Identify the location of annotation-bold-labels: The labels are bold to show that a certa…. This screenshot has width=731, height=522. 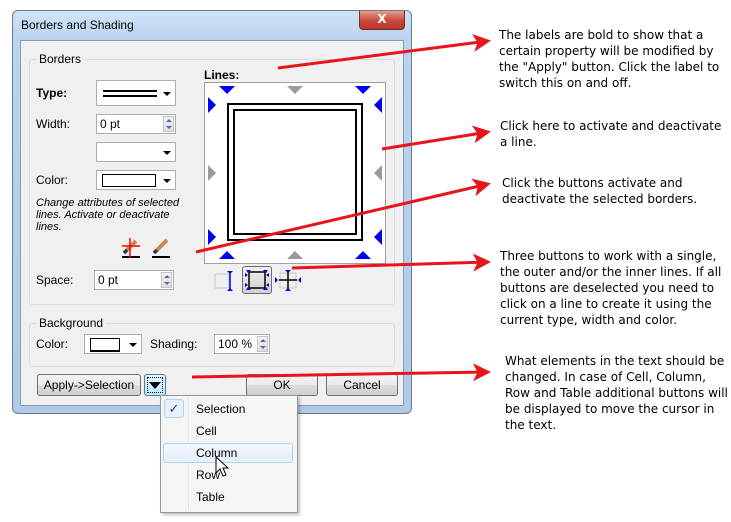
(609, 59).